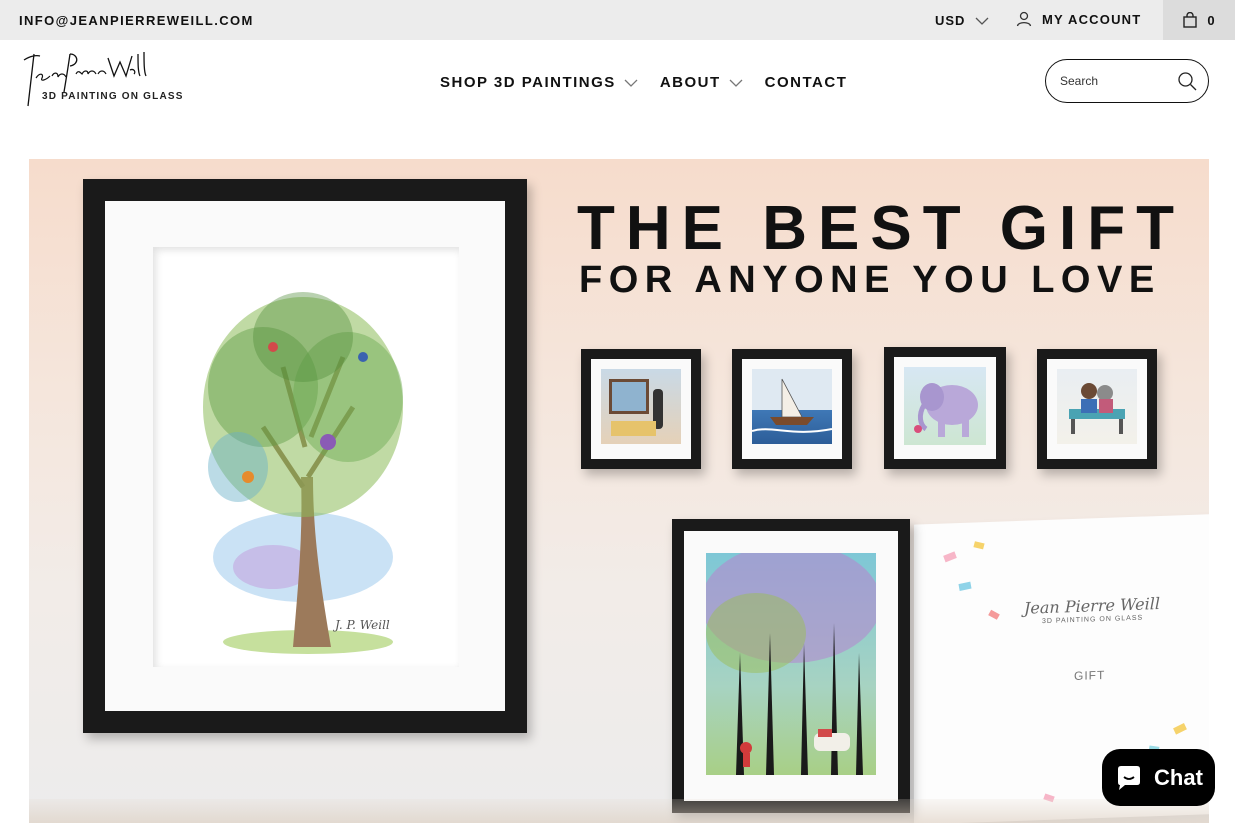 The height and width of the screenshot is (823, 1235). I want to click on search-icon, so click(1187, 81).